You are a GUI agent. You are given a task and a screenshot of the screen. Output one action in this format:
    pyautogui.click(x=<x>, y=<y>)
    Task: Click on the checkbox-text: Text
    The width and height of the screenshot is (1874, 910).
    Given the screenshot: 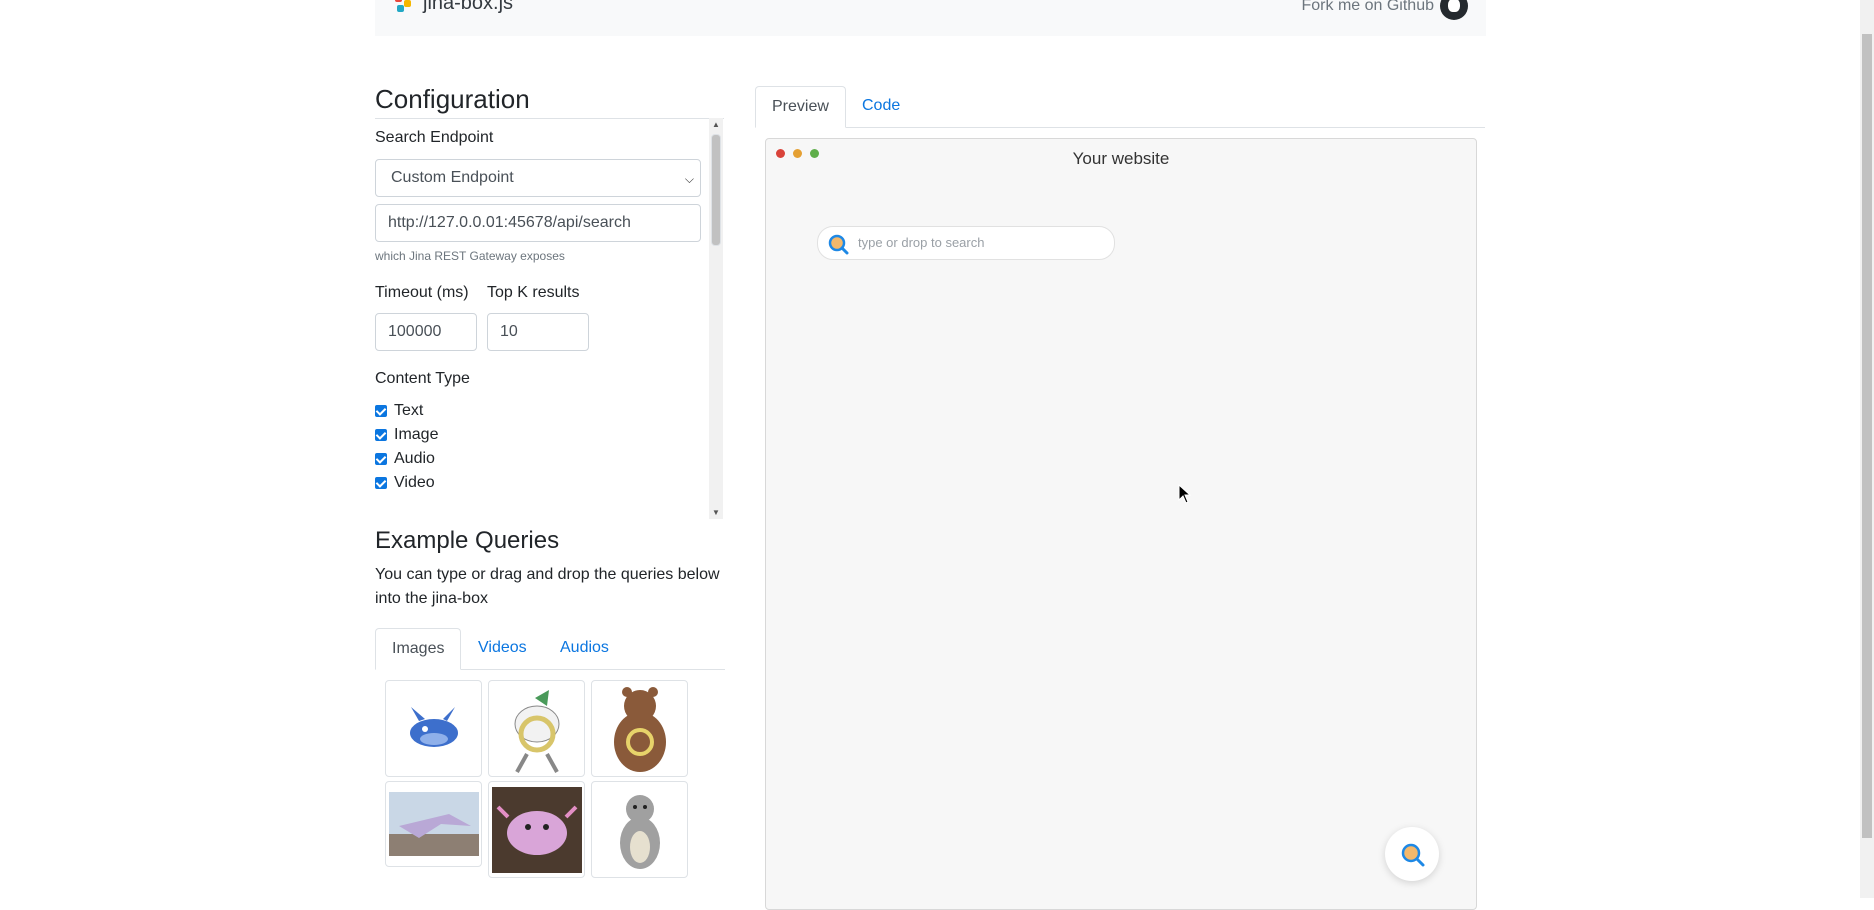 What is the action you would take?
    pyautogui.click(x=399, y=411)
    